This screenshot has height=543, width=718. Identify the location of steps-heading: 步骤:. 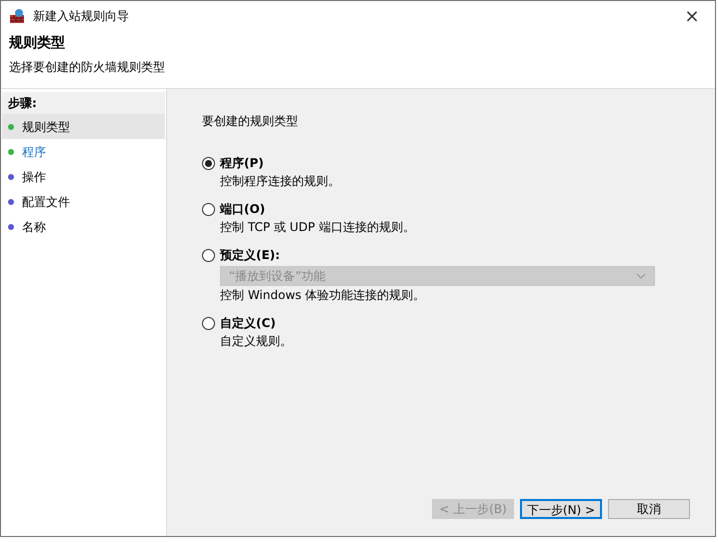
(83, 103).